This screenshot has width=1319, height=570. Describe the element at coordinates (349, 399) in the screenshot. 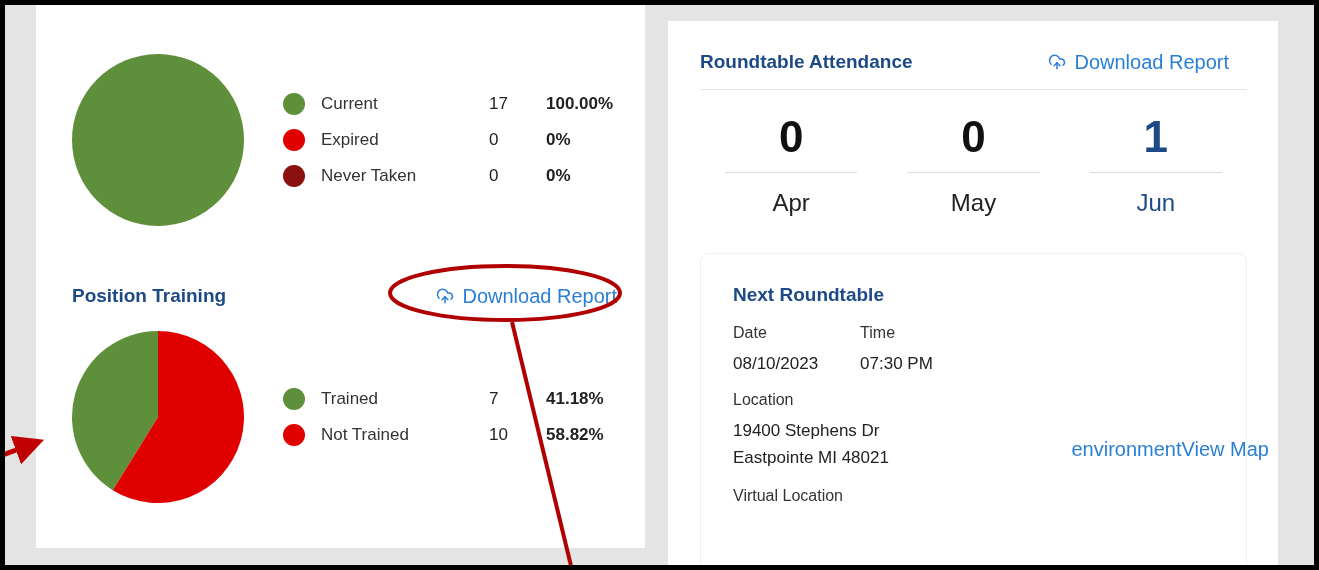

I see `legend-label: Trained` at that location.